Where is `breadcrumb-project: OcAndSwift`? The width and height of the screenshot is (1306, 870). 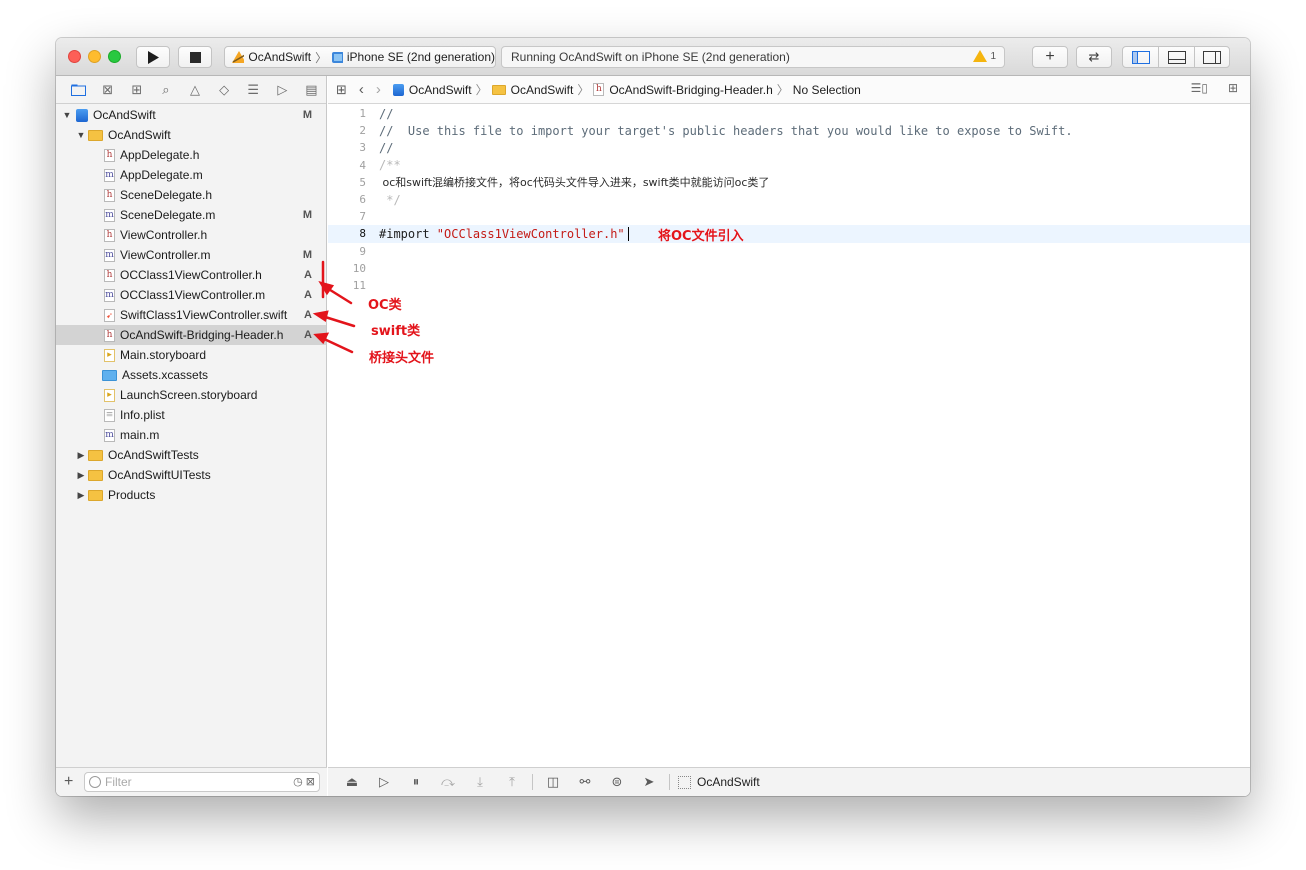 breadcrumb-project: OcAndSwift is located at coordinates (440, 90).